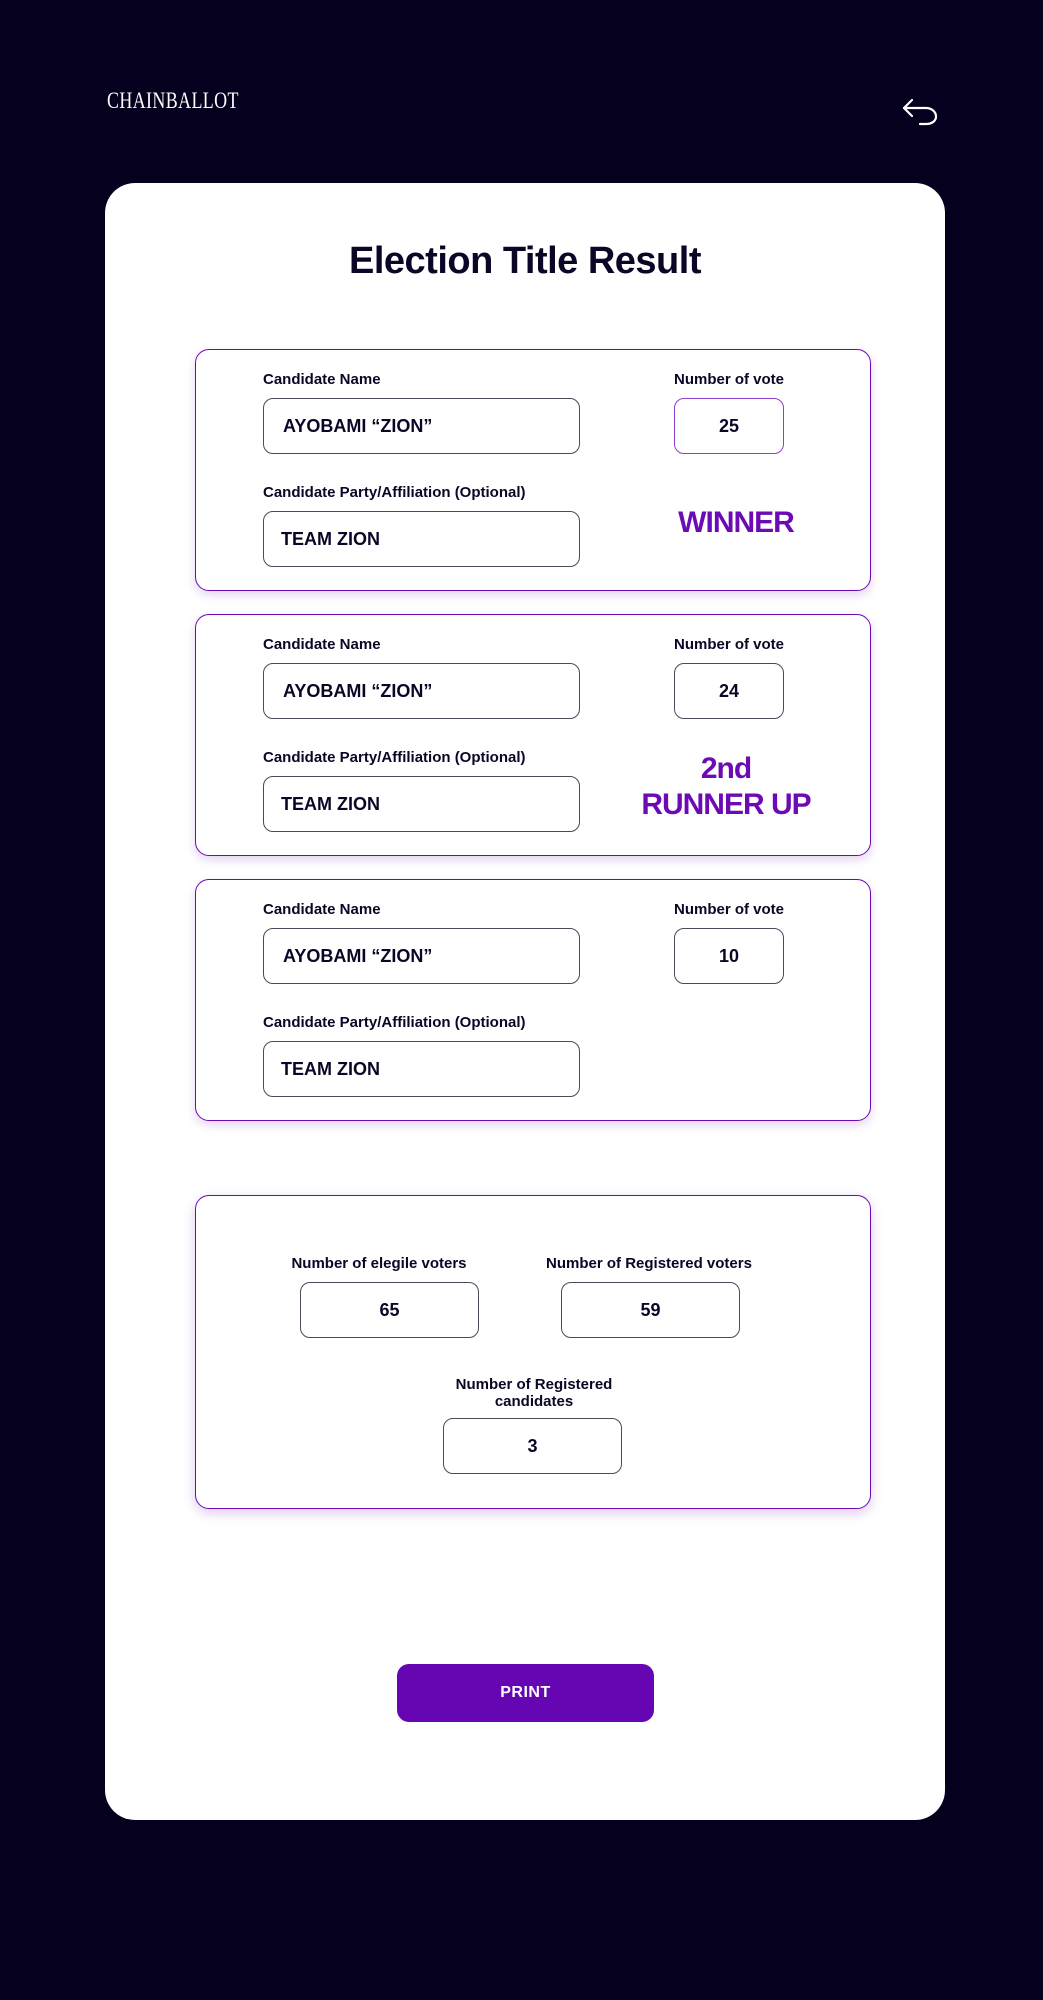  Describe the element at coordinates (729, 426) in the screenshot. I see `vote-count-field: 25` at that location.